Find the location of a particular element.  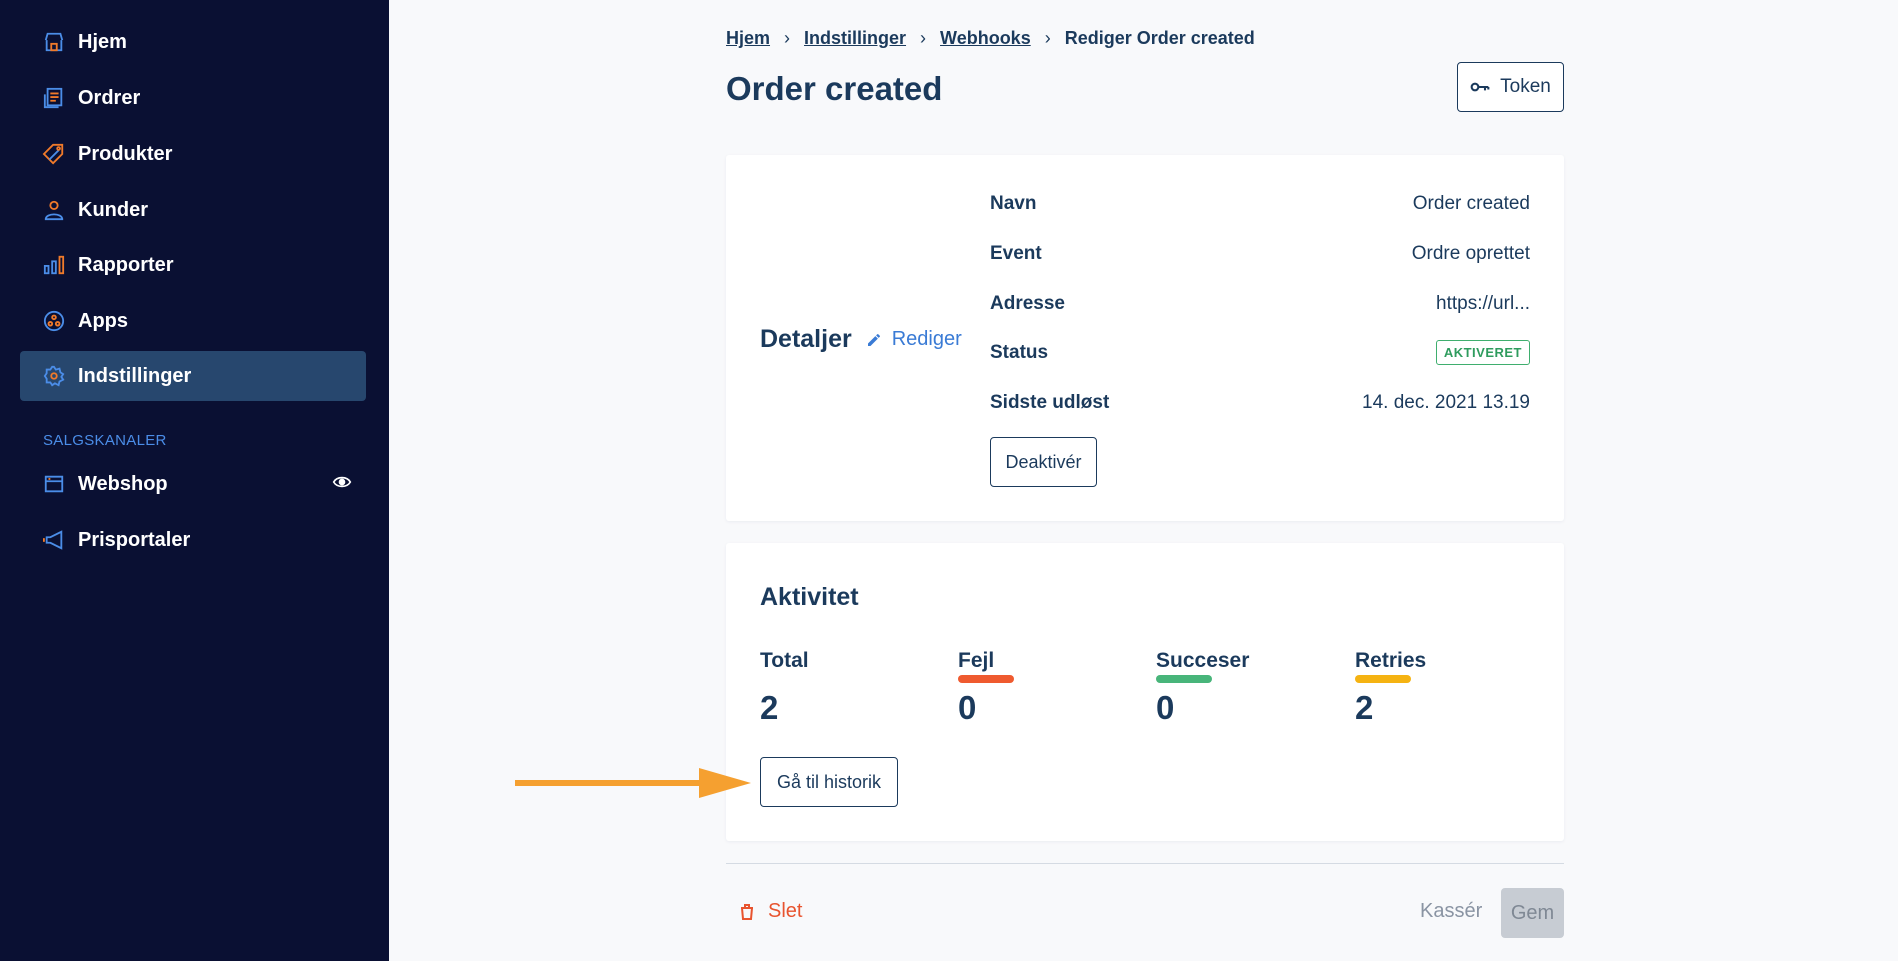

sidebar-item-label: Indstillinger is located at coordinates (135, 375).